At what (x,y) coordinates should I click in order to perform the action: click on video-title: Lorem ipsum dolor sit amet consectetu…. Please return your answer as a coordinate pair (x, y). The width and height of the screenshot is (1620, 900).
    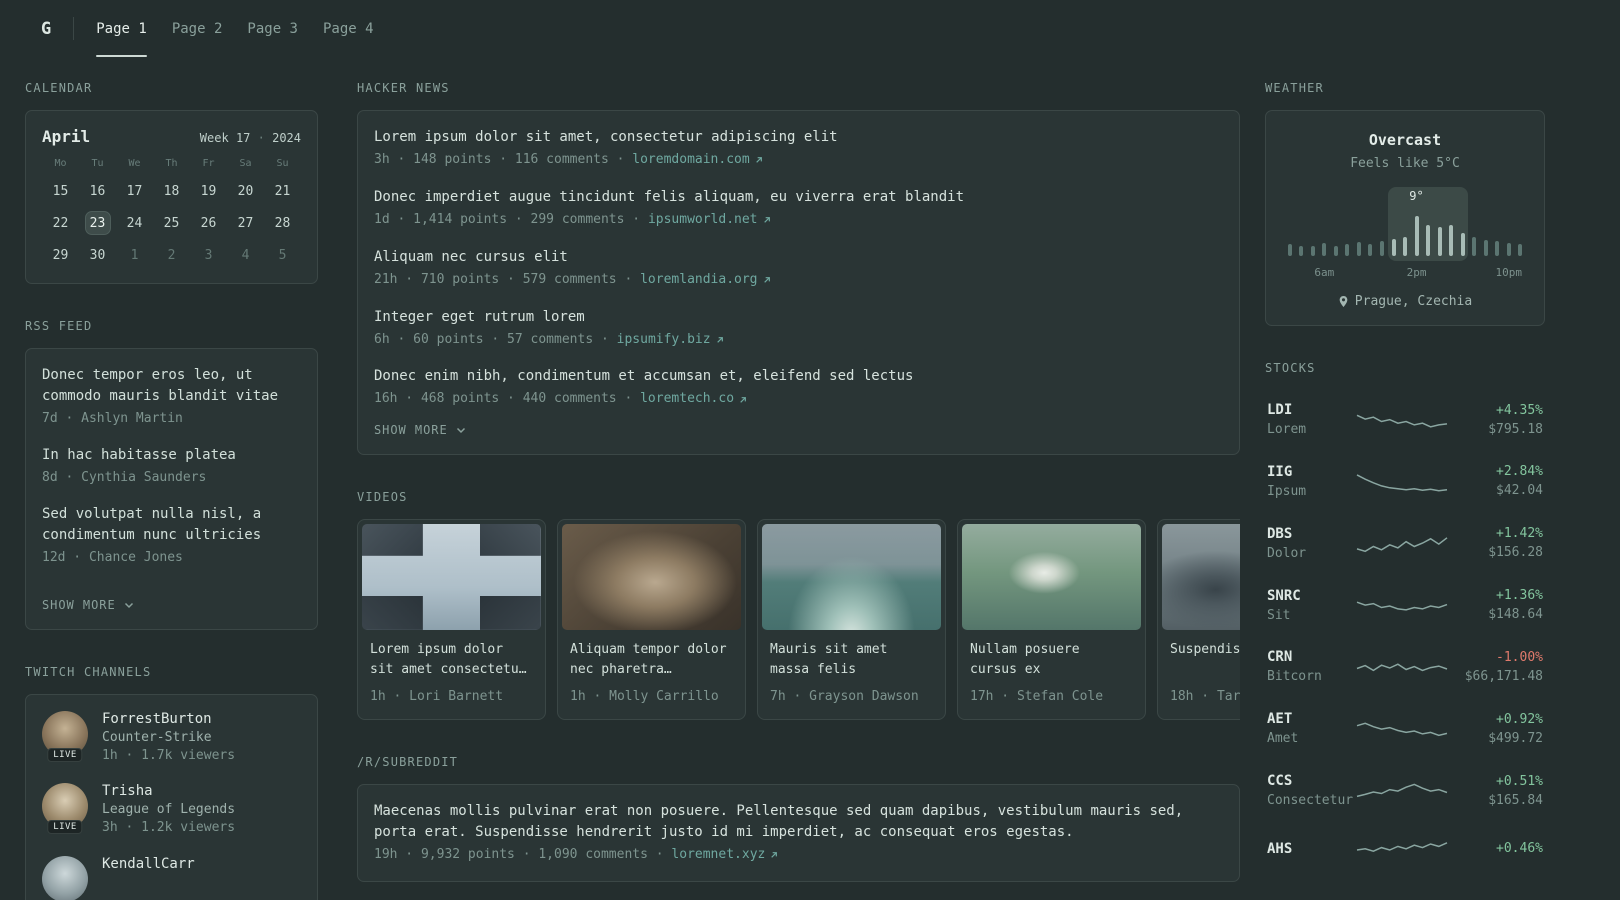
    Looking at the image, I should click on (451, 660).